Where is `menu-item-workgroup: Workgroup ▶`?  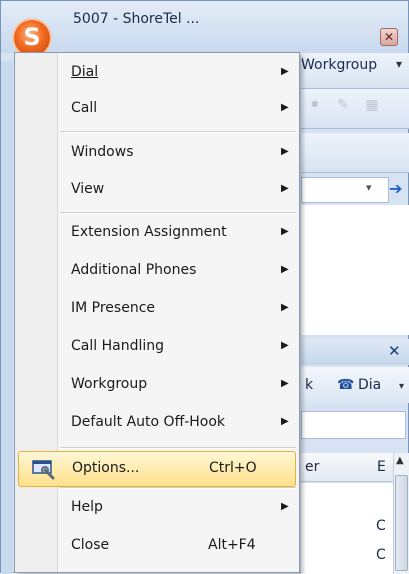
menu-item-workgroup: Workgroup ▶ is located at coordinates (157, 385).